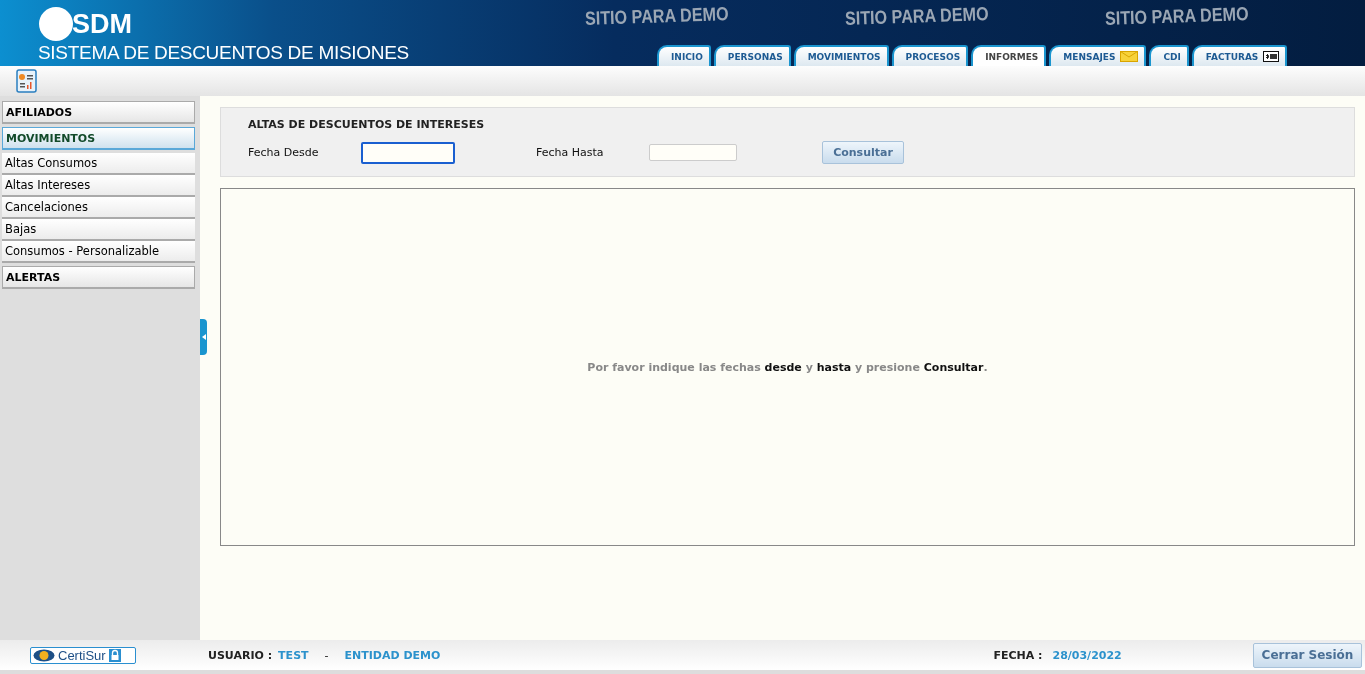  I want to click on sidebar-section: ALERTAS, so click(98, 277).